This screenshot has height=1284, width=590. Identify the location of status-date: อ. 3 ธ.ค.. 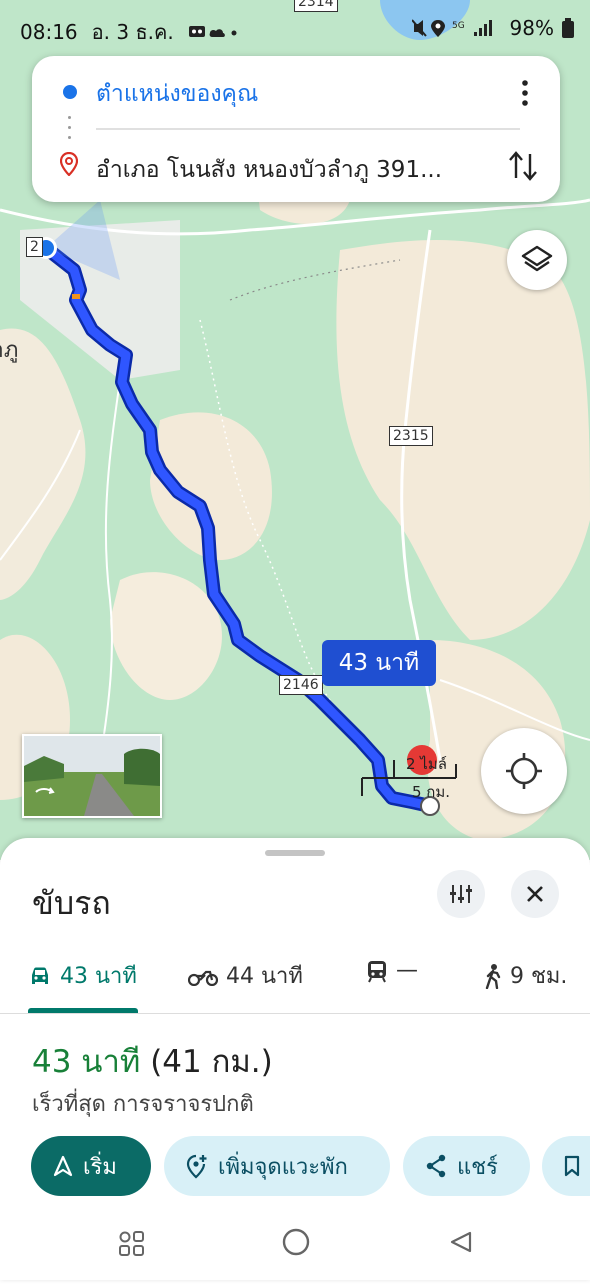
(132, 32).